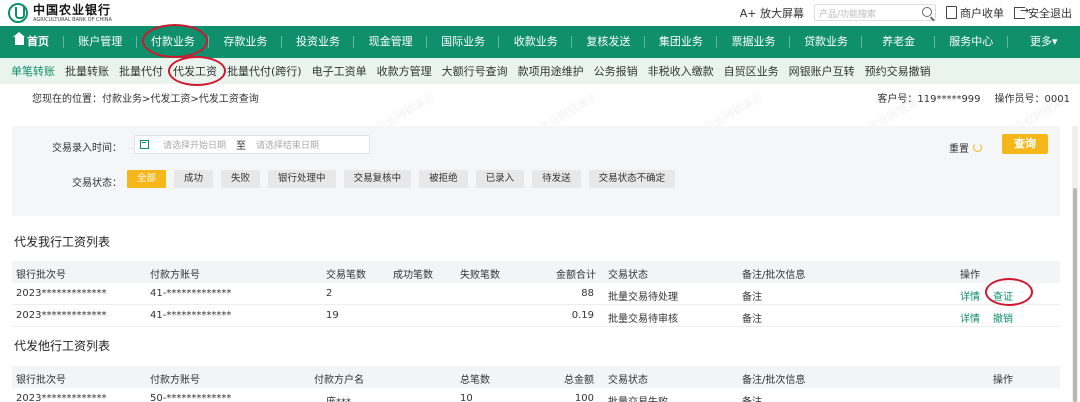 This screenshot has width=1080, height=402. I want to click on logout-button: 安全退出, so click(1043, 12).